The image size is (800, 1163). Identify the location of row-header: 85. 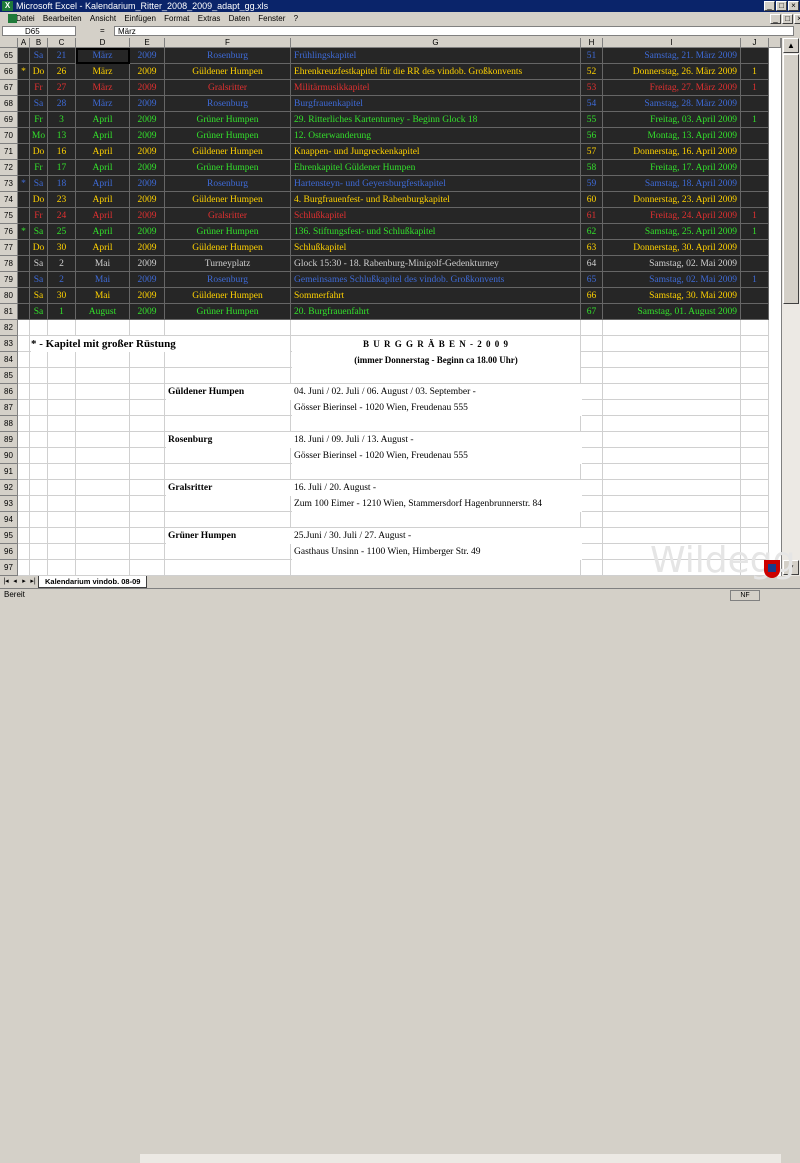
(9, 376).